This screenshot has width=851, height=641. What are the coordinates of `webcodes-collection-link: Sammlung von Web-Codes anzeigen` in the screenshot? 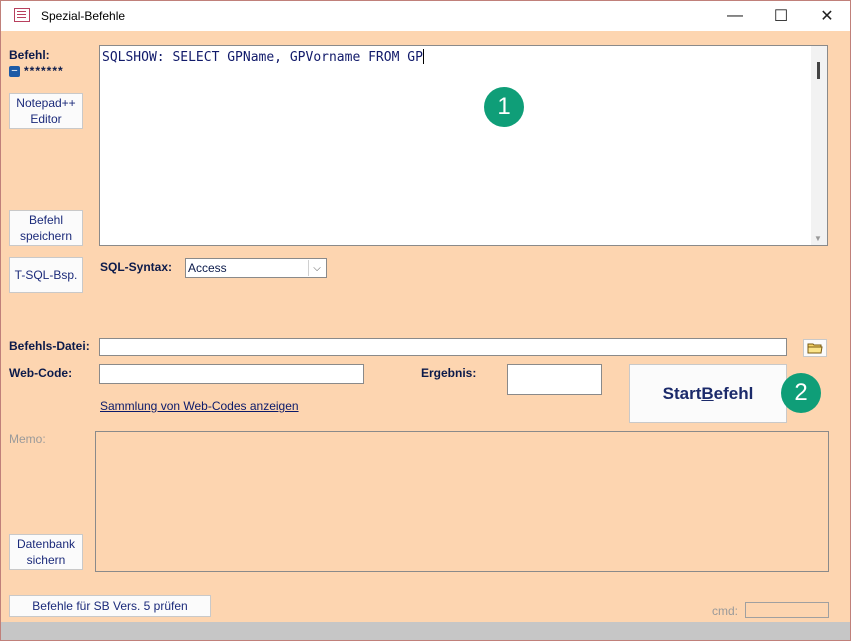 It's located at (199, 406).